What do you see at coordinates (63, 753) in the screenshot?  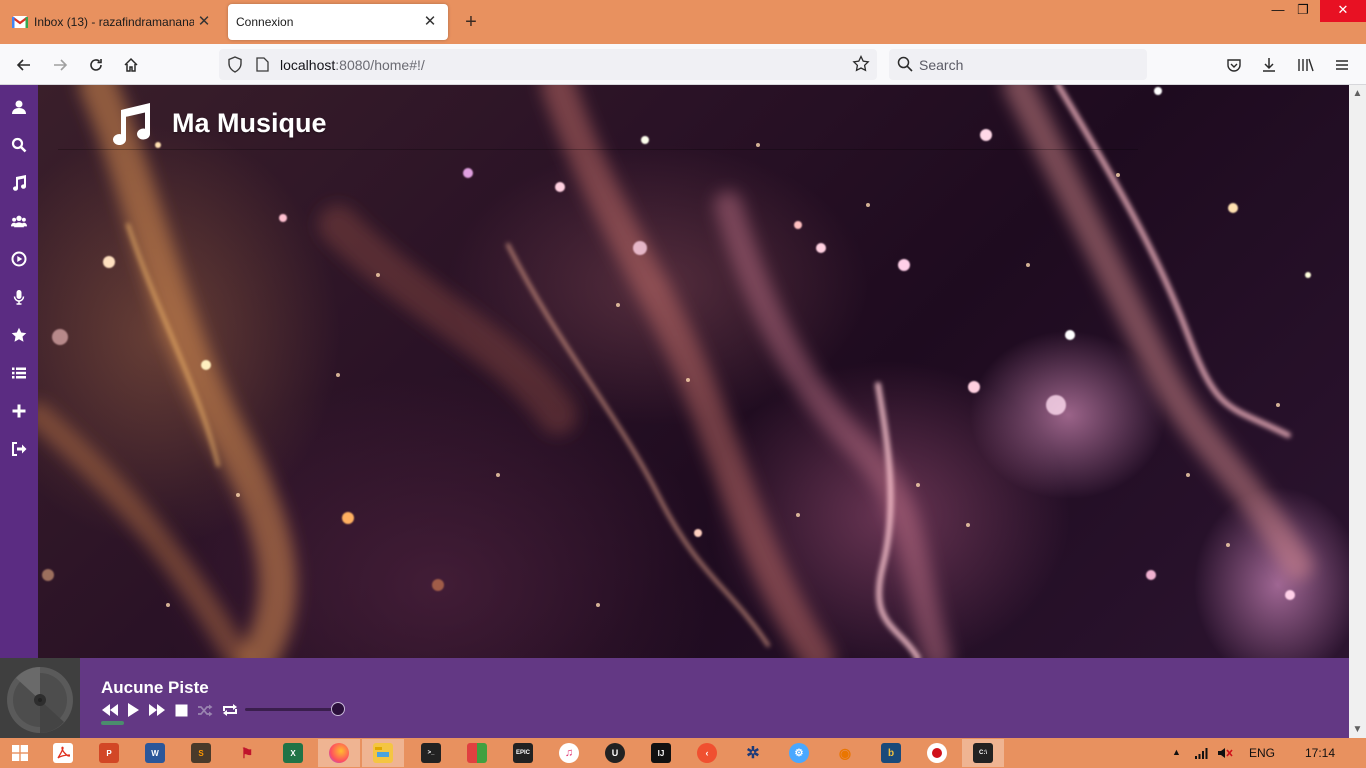 I see `acrobat-icon` at bounding box center [63, 753].